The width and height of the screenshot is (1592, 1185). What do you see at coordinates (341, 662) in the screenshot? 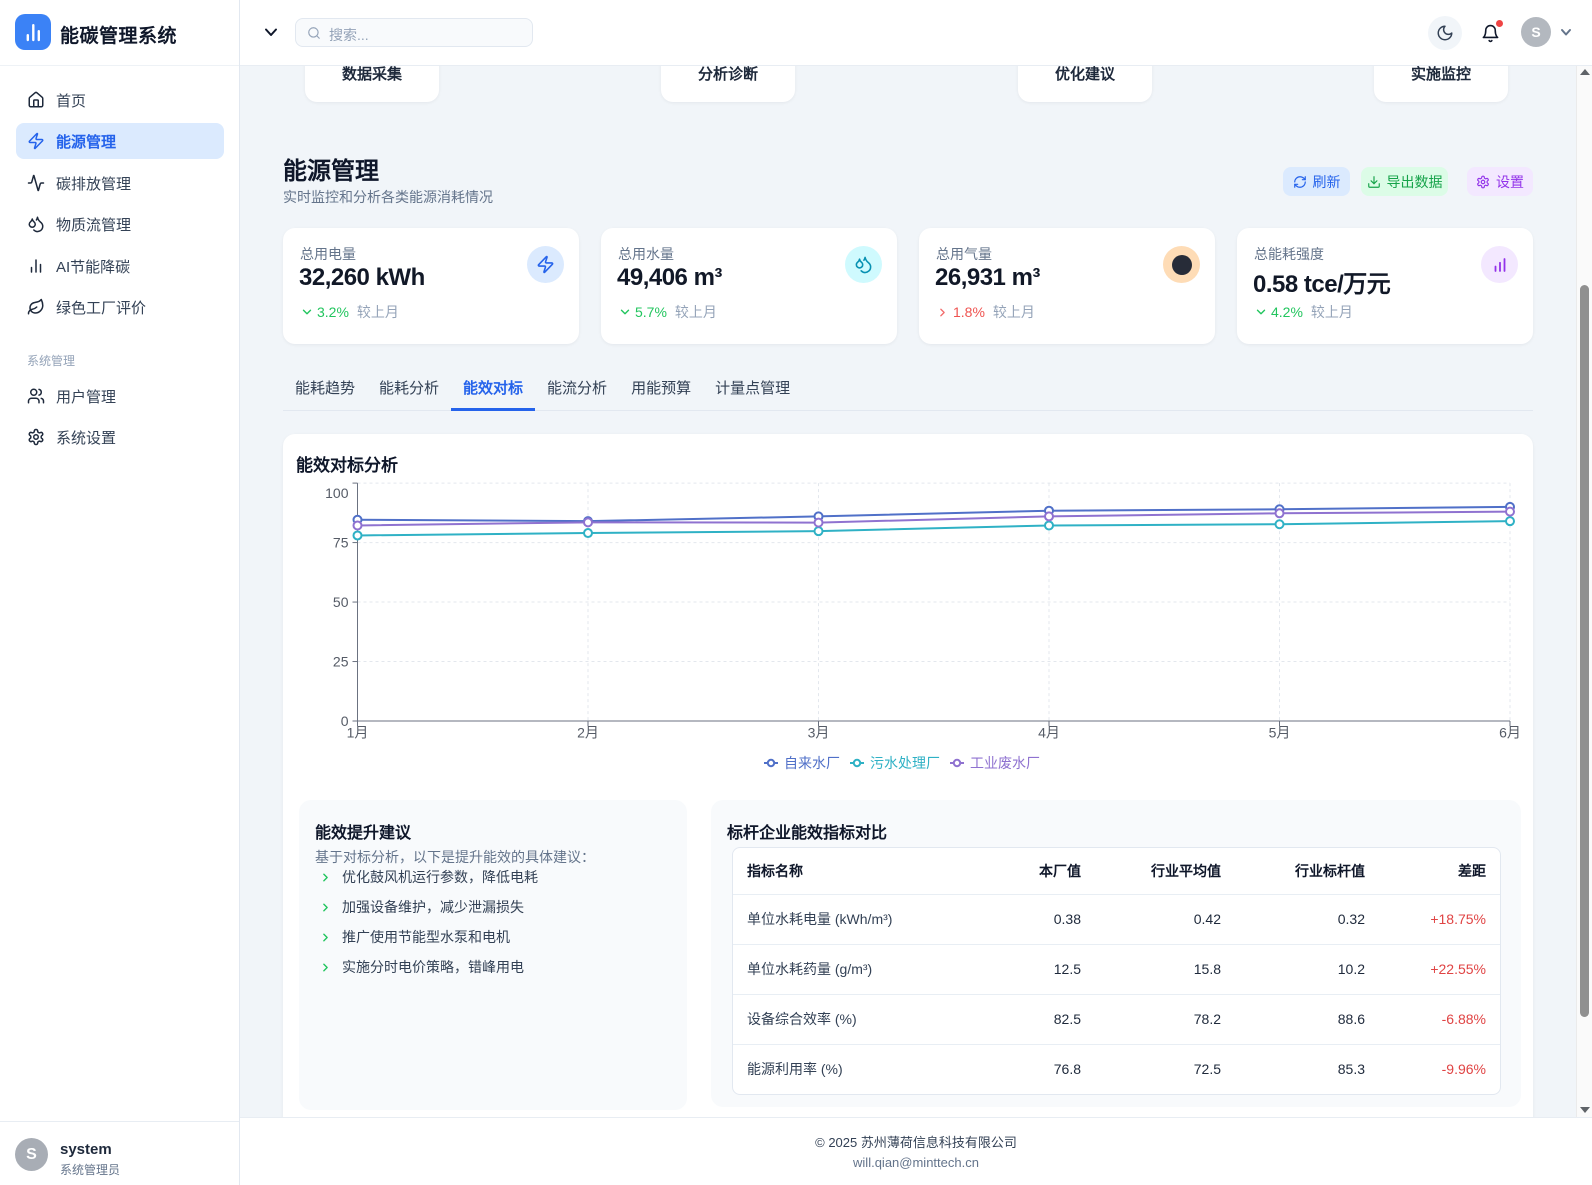
I see `svg-text: 25` at bounding box center [341, 662].